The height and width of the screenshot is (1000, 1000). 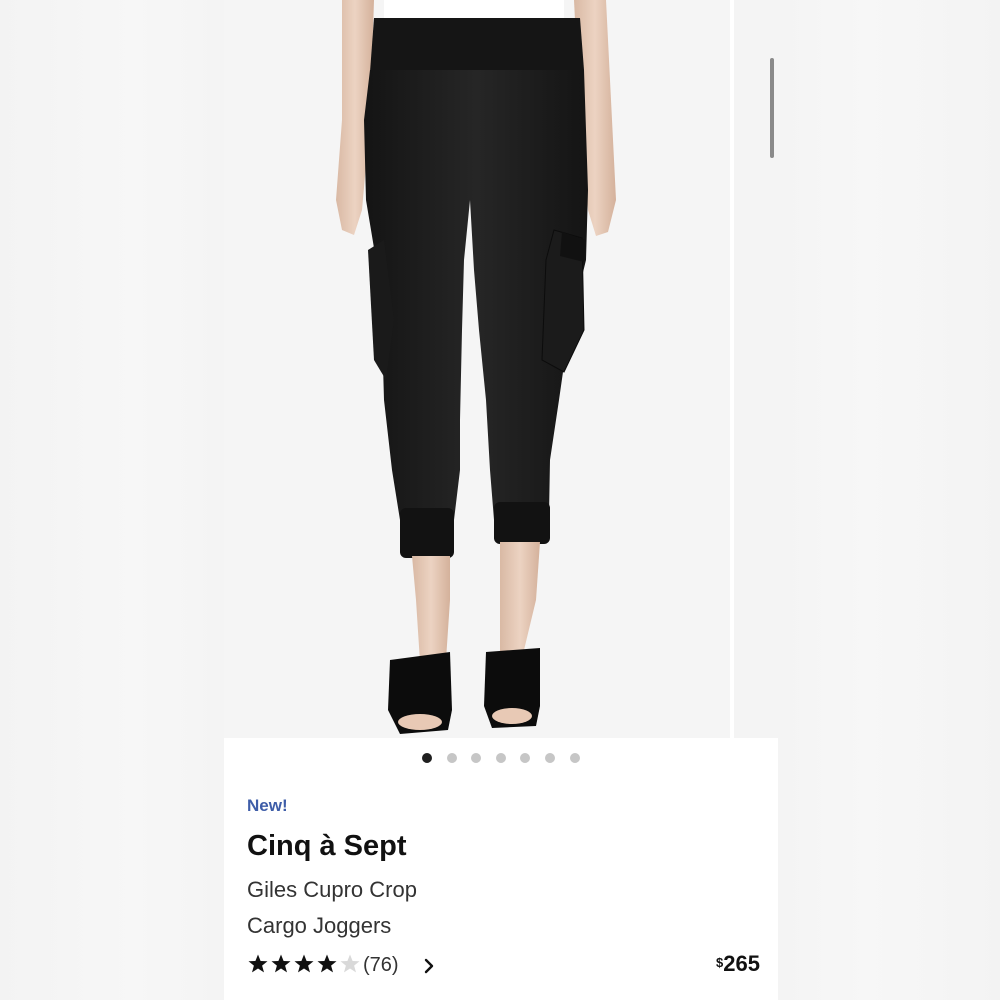 I want to click on price-currency: $, so click(x=720, y=962).